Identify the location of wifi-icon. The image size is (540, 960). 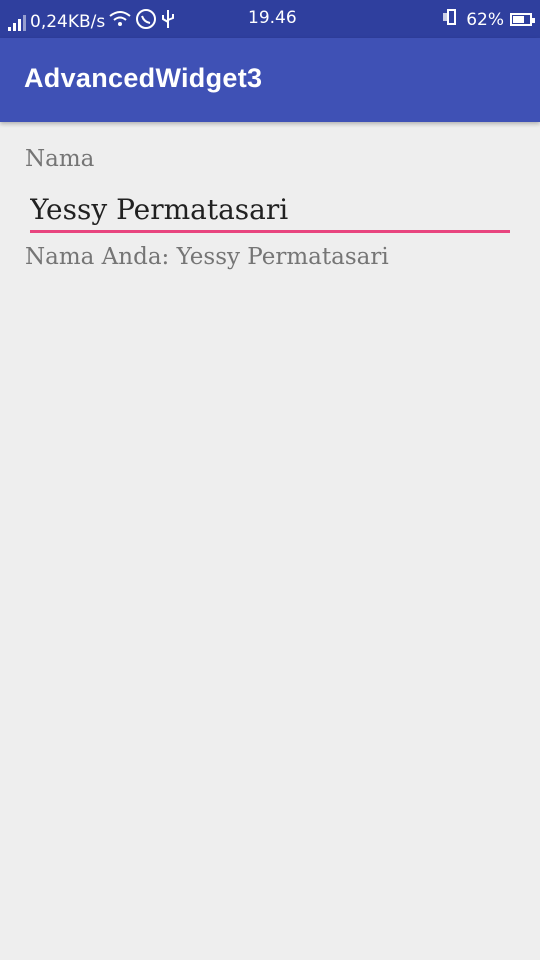
(120, 21).